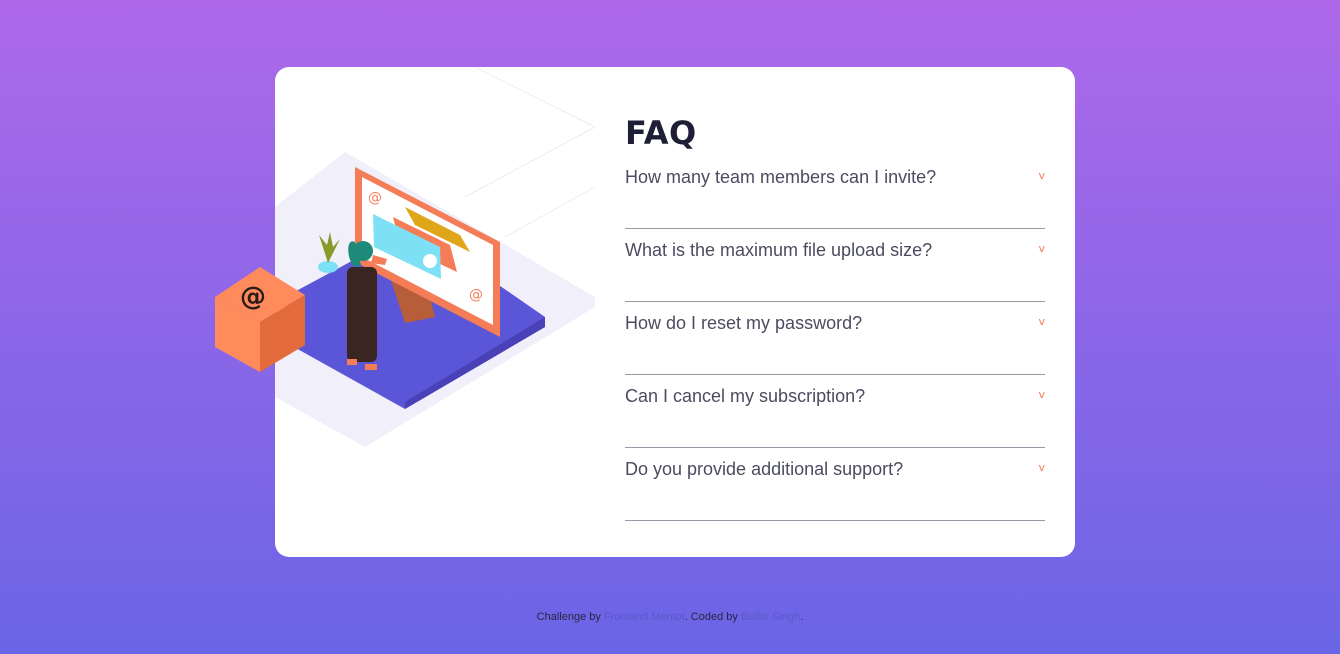 The height and width of the screenshot is (654, 1340). What do you see at coordinates (661, 133) in the screenshot?
I see `faq-title: FAQ` at bounding box center [661, 133].